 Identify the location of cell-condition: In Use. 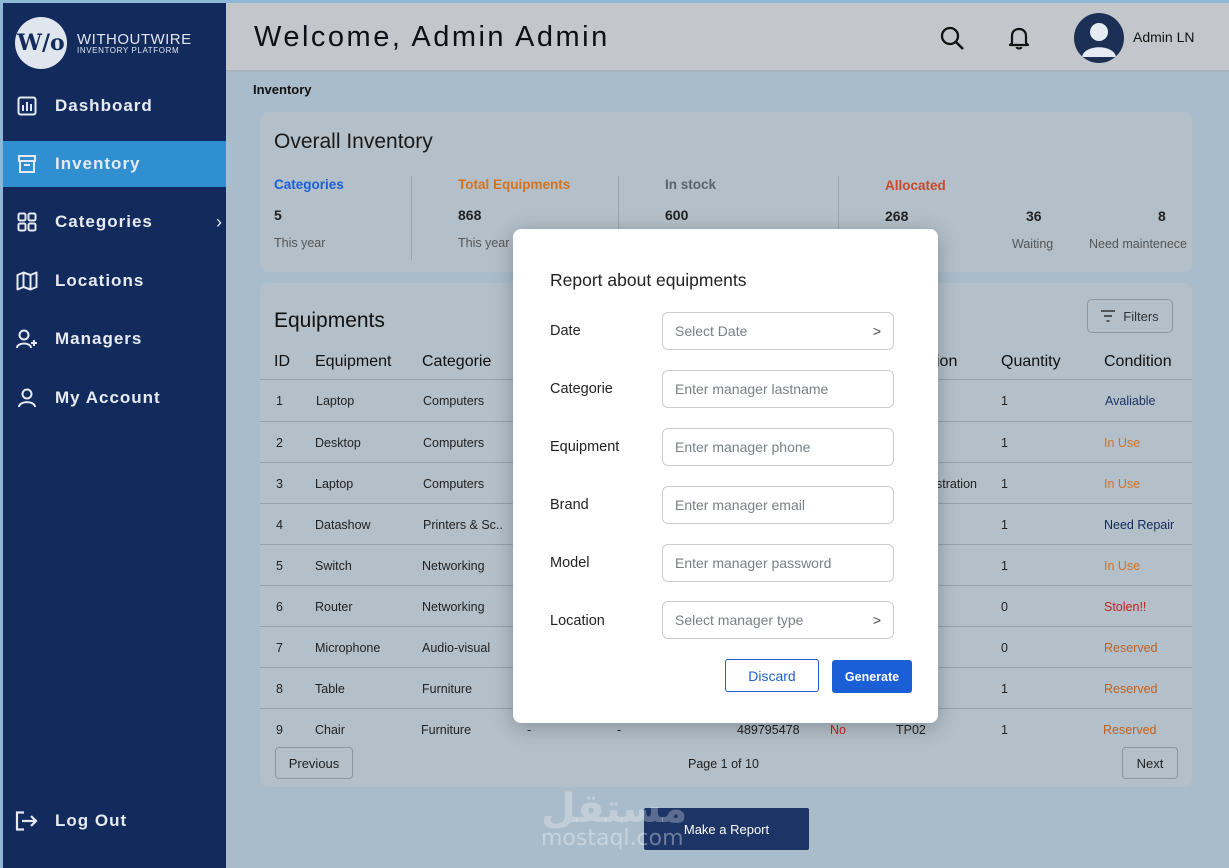
(1122, 566).